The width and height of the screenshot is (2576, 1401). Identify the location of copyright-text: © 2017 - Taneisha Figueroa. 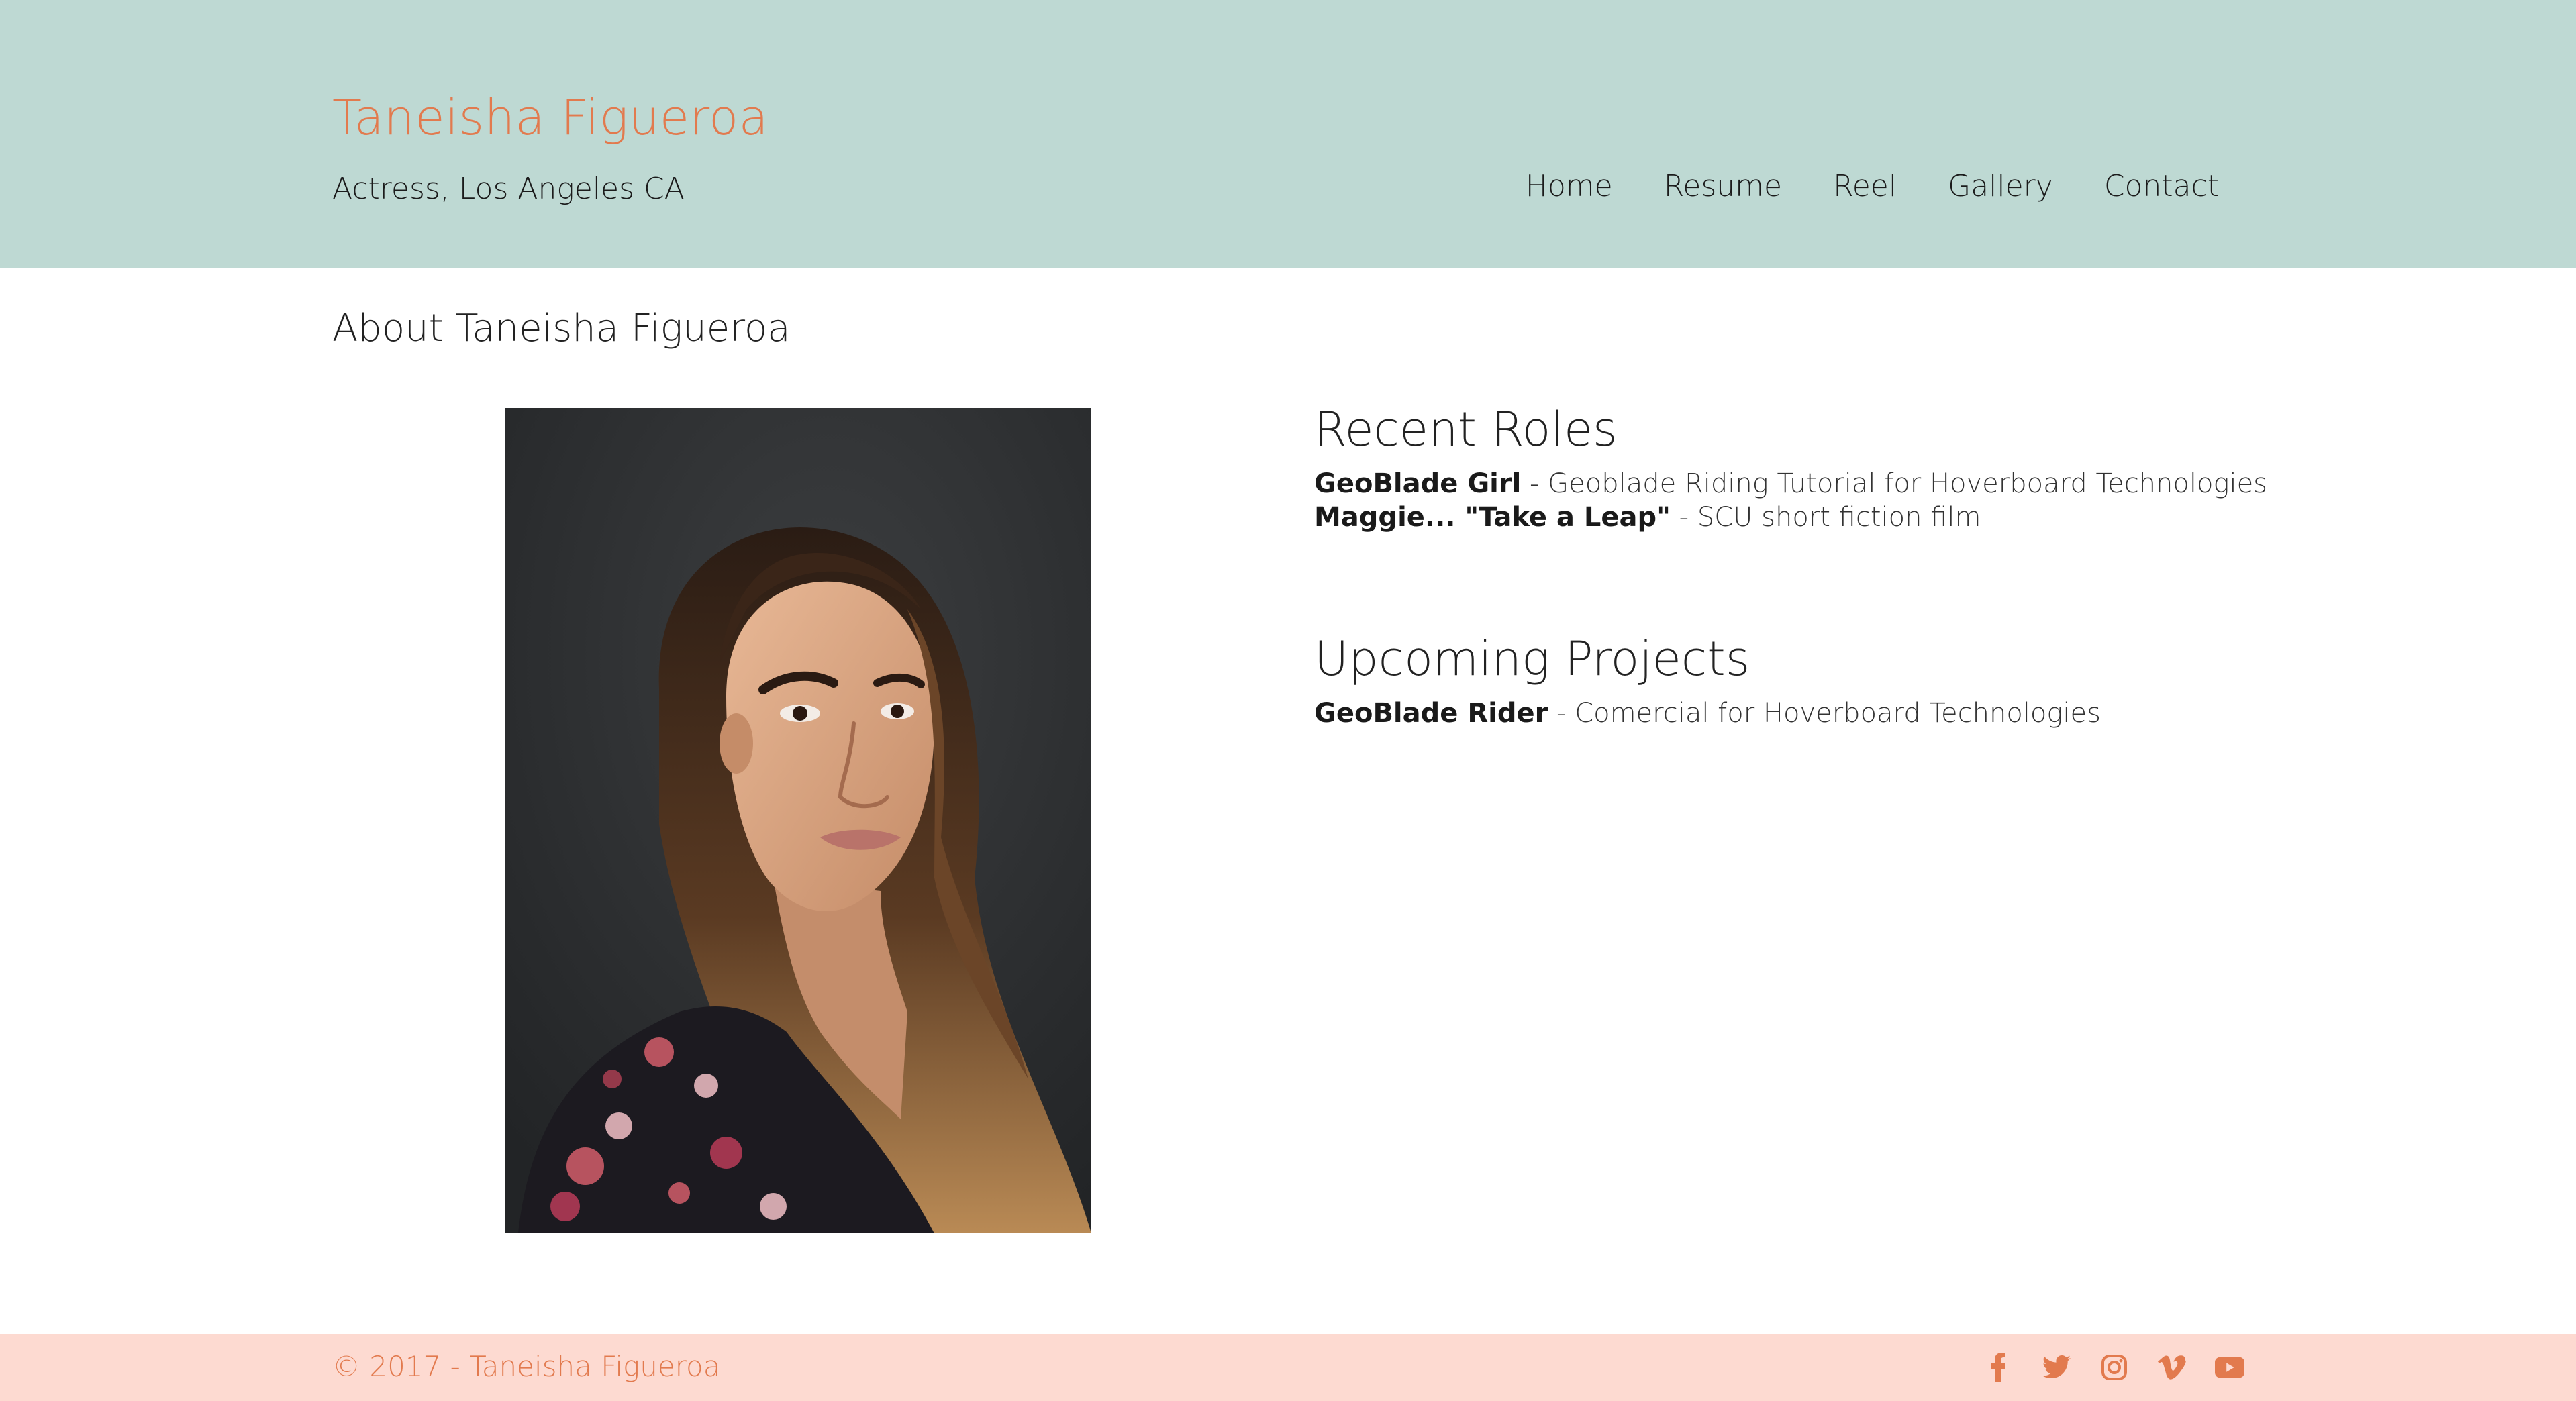
(526, 1366).